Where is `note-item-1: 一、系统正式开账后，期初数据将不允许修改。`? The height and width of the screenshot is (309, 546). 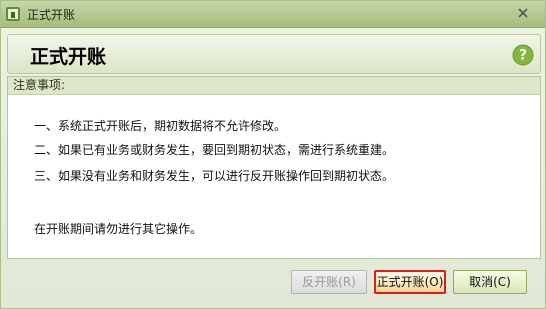
note-item-1: 一、系统正式开账后，期初数据将不允许修改。 is located at coordinates (160, 126).